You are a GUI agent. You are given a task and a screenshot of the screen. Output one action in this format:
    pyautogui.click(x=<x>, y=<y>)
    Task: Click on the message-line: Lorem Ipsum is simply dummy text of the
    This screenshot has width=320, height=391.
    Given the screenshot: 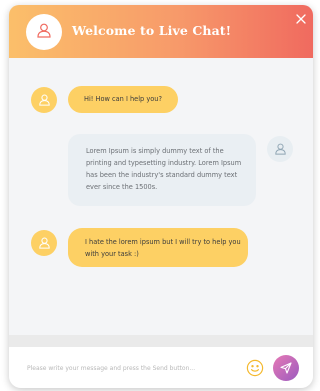 What is the action you would take?
    pyautogui.click(x=155, y=151)
    